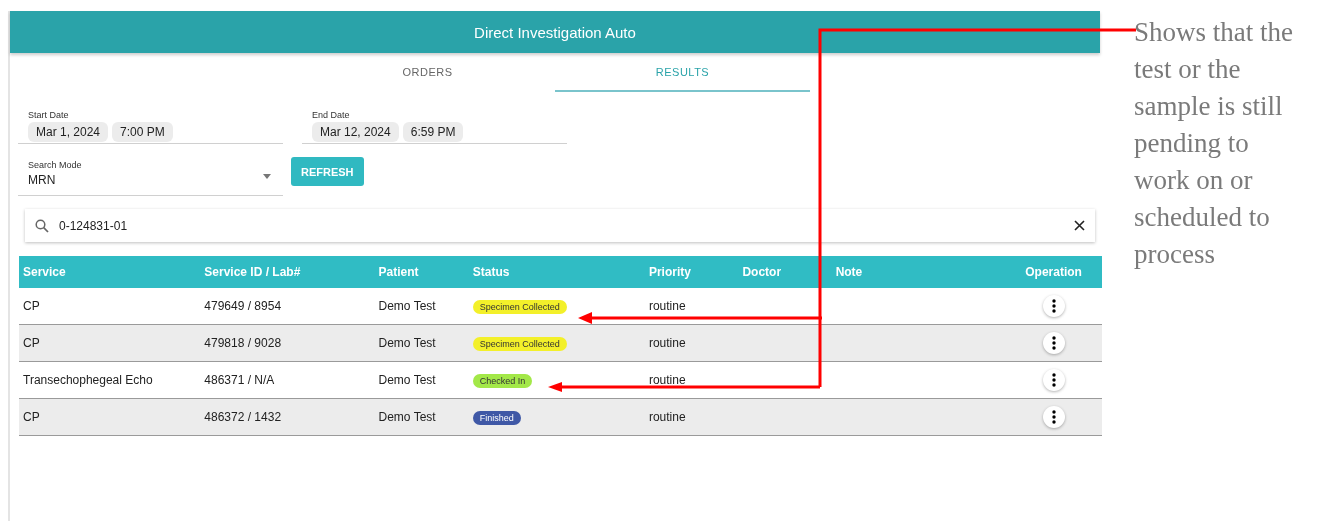  I want to click on search-value: 0-124831-01, so click(94, 225).